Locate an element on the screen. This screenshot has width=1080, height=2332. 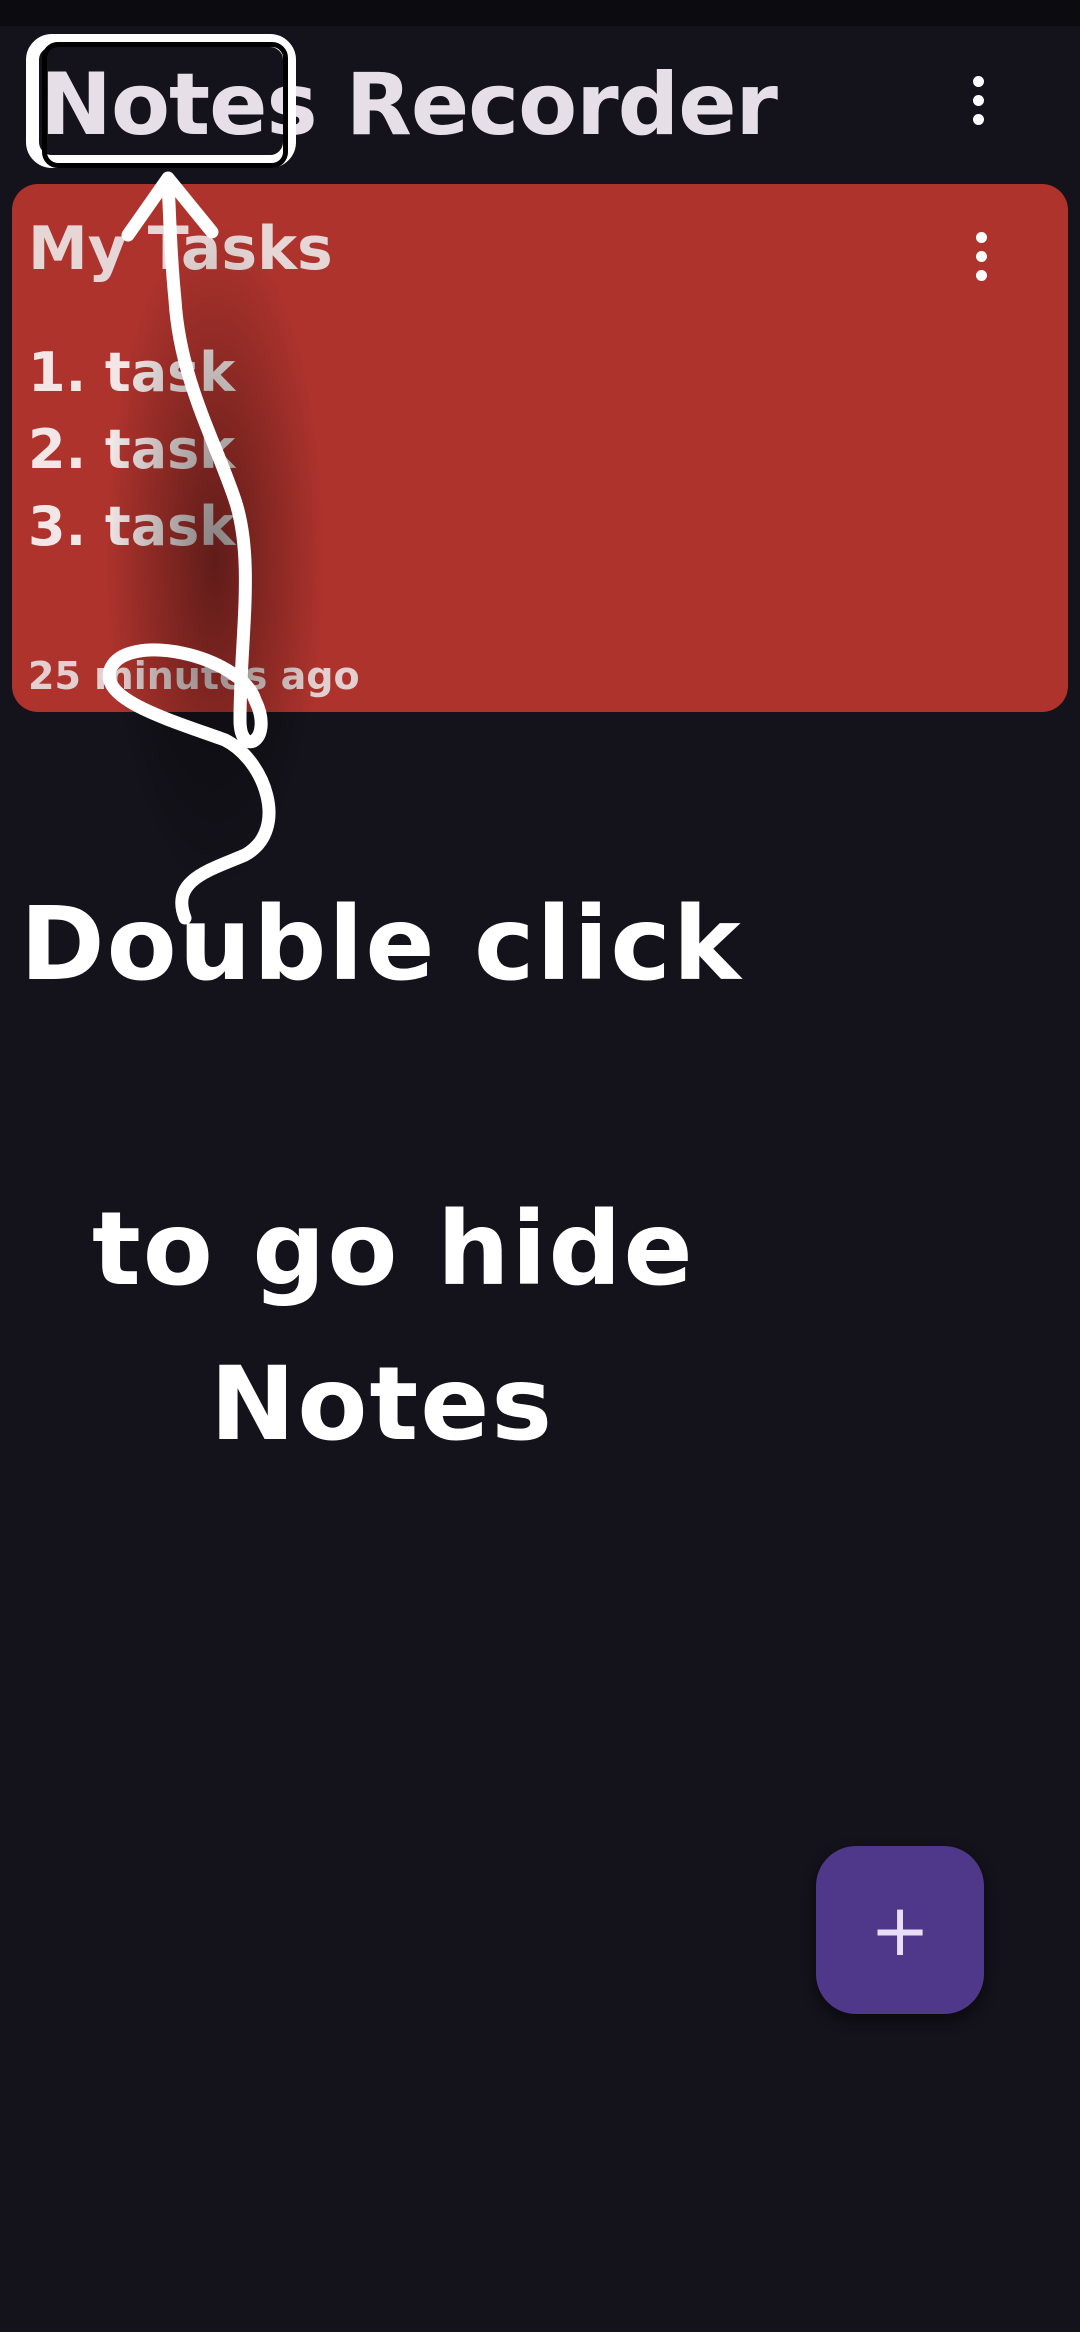
note-line: 3. task is located at coordinates (132, 526).